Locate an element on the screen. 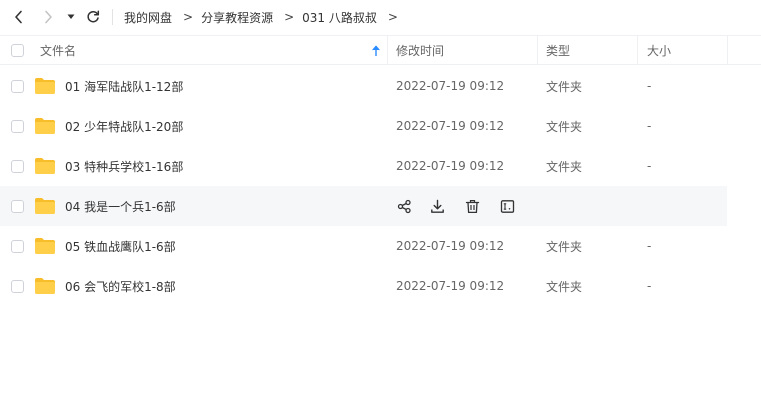  file-name: 03 特种兵学校1-16部 is located at coordinates (124, 166).